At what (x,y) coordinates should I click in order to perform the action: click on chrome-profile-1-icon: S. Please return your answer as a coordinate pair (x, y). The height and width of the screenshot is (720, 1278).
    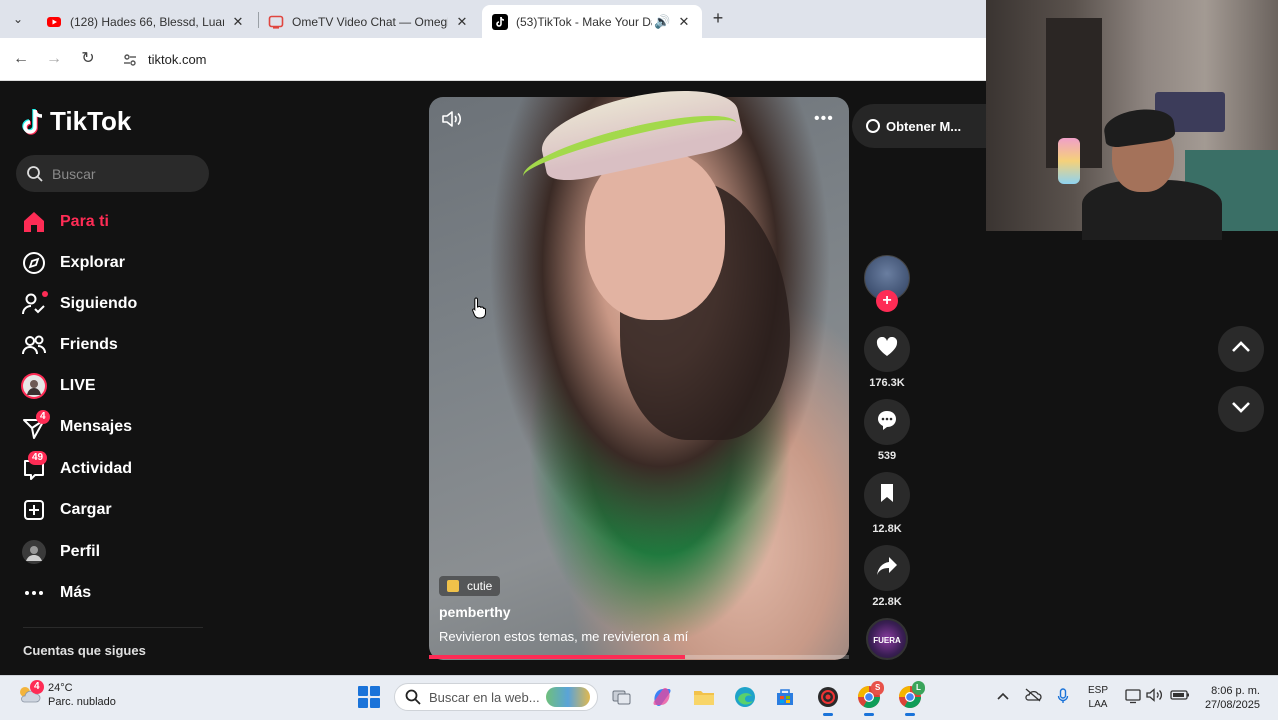
    Looking at the image, I should click on (871, 695).